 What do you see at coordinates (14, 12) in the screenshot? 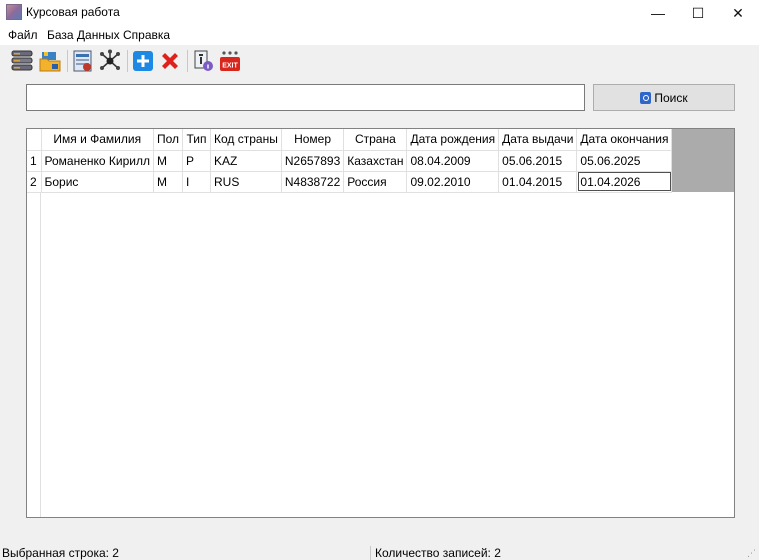
I see `app-icon` at bounding box center [14, 12].